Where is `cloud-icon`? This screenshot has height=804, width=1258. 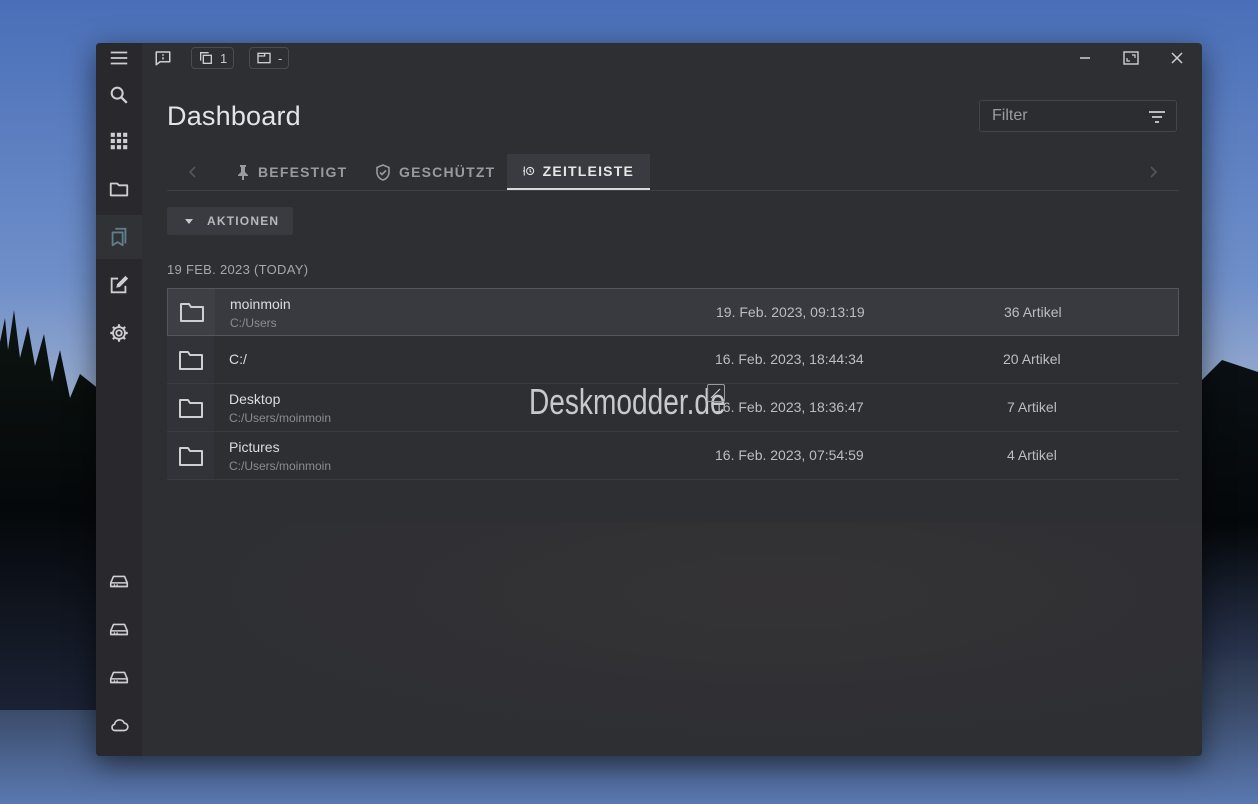 cloud-icon is located at coordinates (120, 725).